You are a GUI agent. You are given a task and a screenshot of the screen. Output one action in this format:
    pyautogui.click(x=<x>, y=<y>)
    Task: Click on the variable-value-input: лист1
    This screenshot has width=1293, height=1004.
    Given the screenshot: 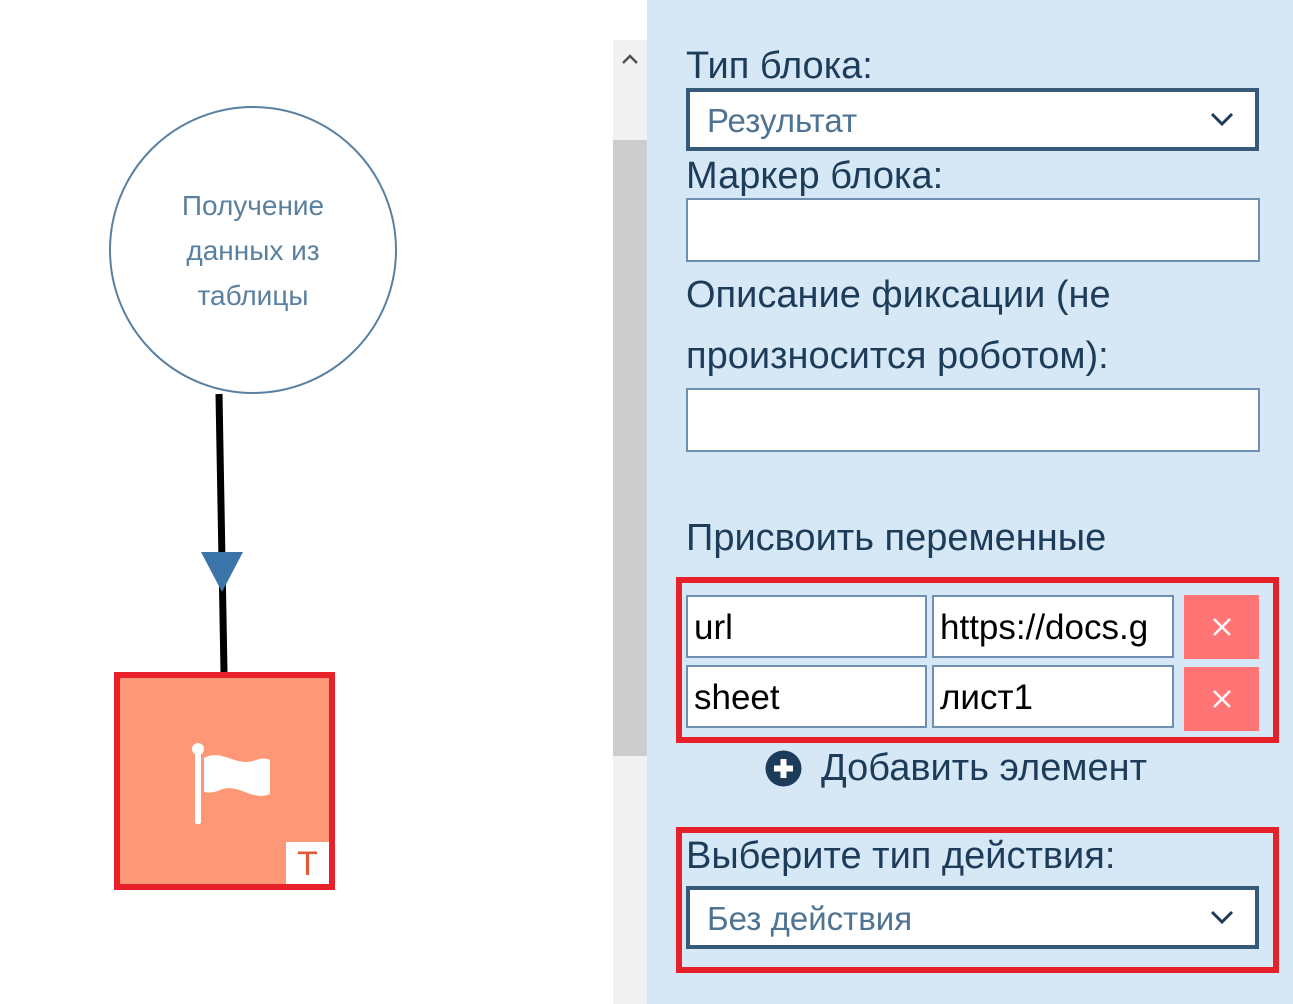 What is the action you would take?
    pyautogui.click(x=1053, y=696)
    